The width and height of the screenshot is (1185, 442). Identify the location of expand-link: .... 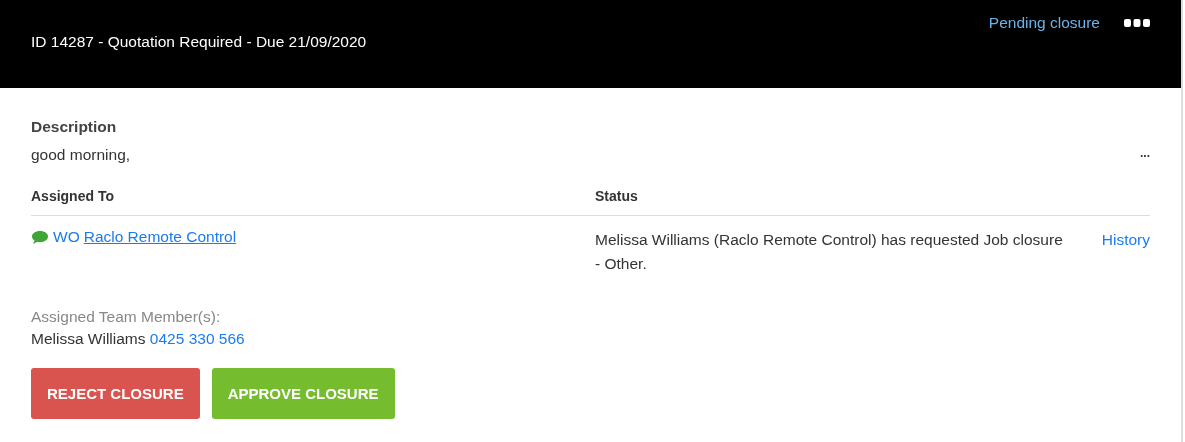
(1145, 155).